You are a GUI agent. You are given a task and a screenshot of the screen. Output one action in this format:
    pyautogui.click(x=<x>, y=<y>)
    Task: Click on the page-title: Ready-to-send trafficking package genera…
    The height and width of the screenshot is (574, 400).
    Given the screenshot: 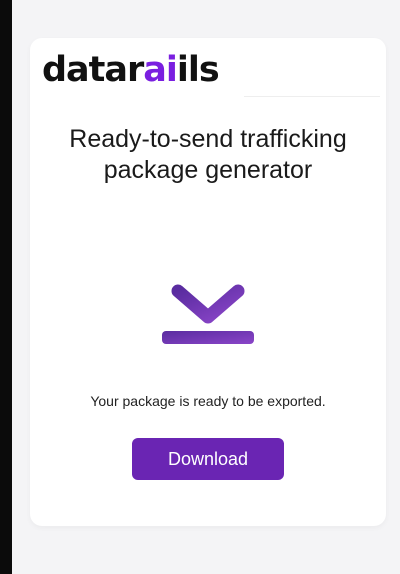 What is the action you would take?
    pyautogui.click(x=208, y=154)
    